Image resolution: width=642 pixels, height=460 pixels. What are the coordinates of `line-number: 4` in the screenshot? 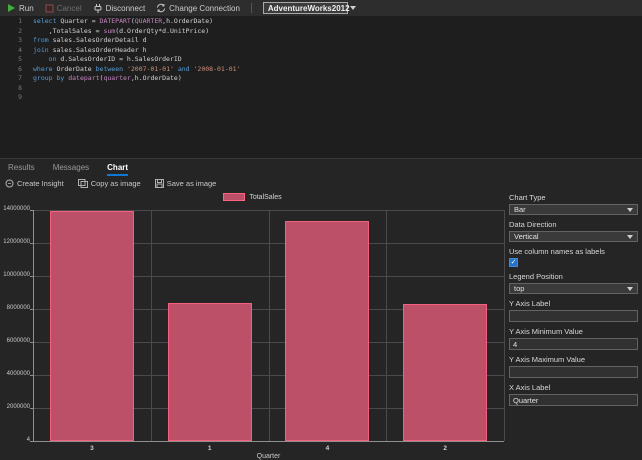 It's located at (20, 49).